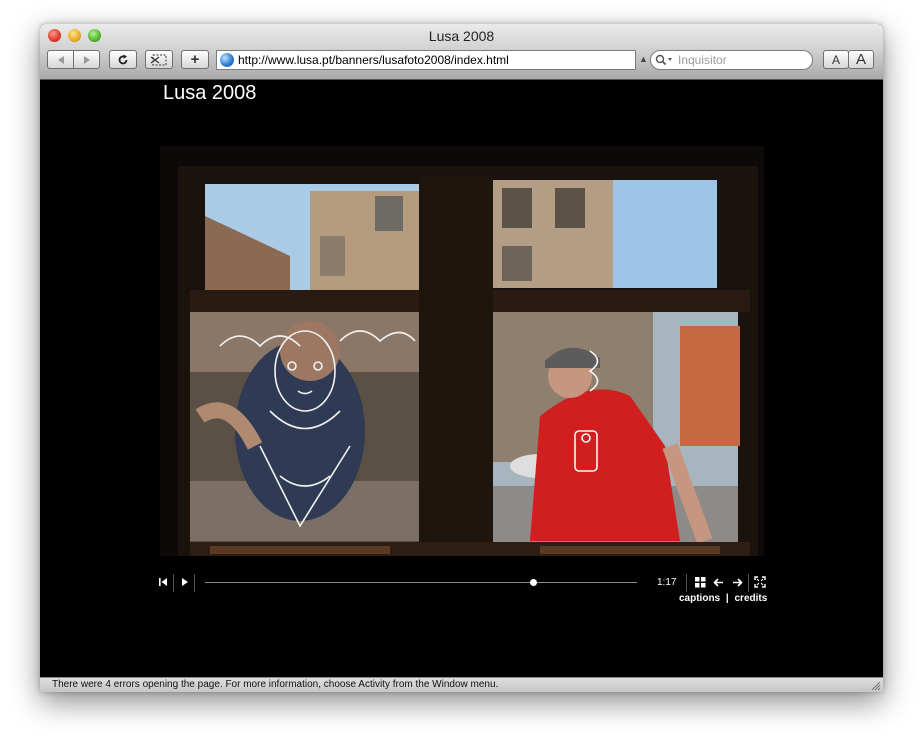  What do you see at coordinates (461, 36) in the screenshot?
I see `window-title: Lusa 2008` at bounding box center [461, 36].